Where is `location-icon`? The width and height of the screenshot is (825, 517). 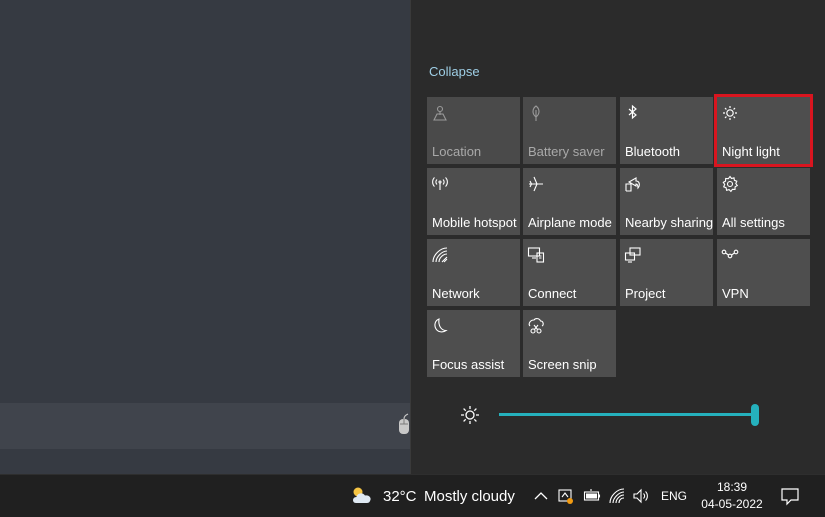
location-icon is located at coordinates (440, 113).